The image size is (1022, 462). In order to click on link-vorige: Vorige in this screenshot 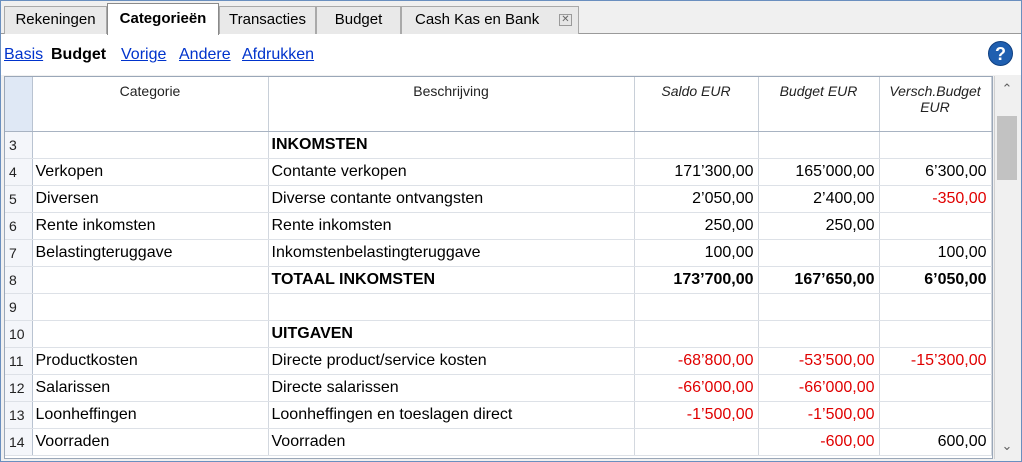, I will do `click(143, 55)`.